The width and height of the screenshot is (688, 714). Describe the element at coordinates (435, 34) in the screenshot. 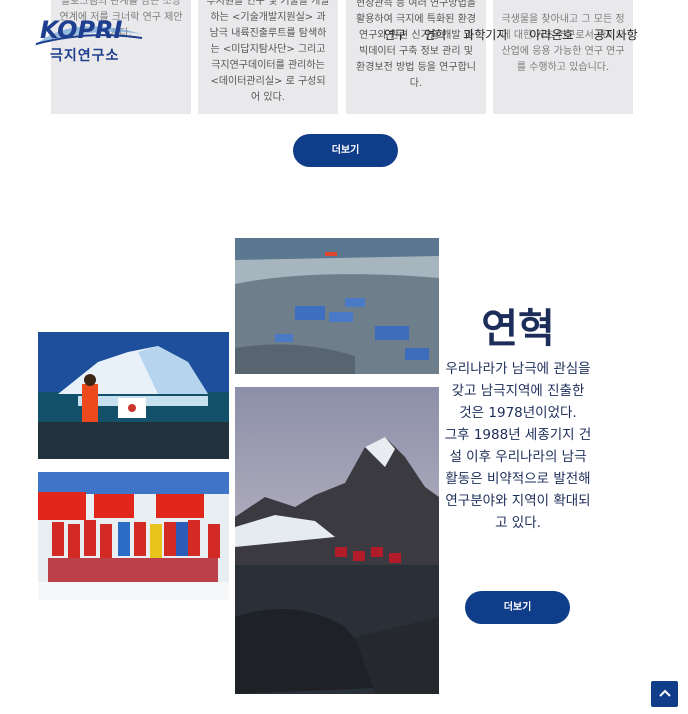

I see `nav-item-history: 연혁` at that location.